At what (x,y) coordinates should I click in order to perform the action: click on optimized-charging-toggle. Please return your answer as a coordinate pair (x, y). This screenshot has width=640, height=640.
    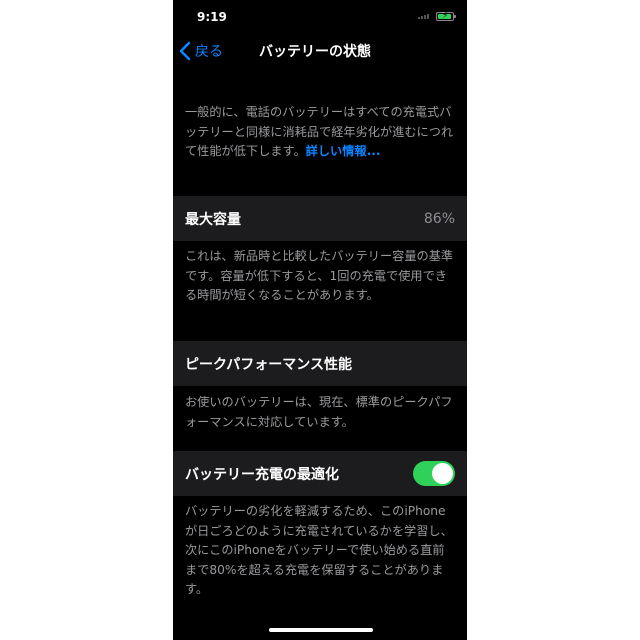
    Looking at the image, I should click on (434, 473).